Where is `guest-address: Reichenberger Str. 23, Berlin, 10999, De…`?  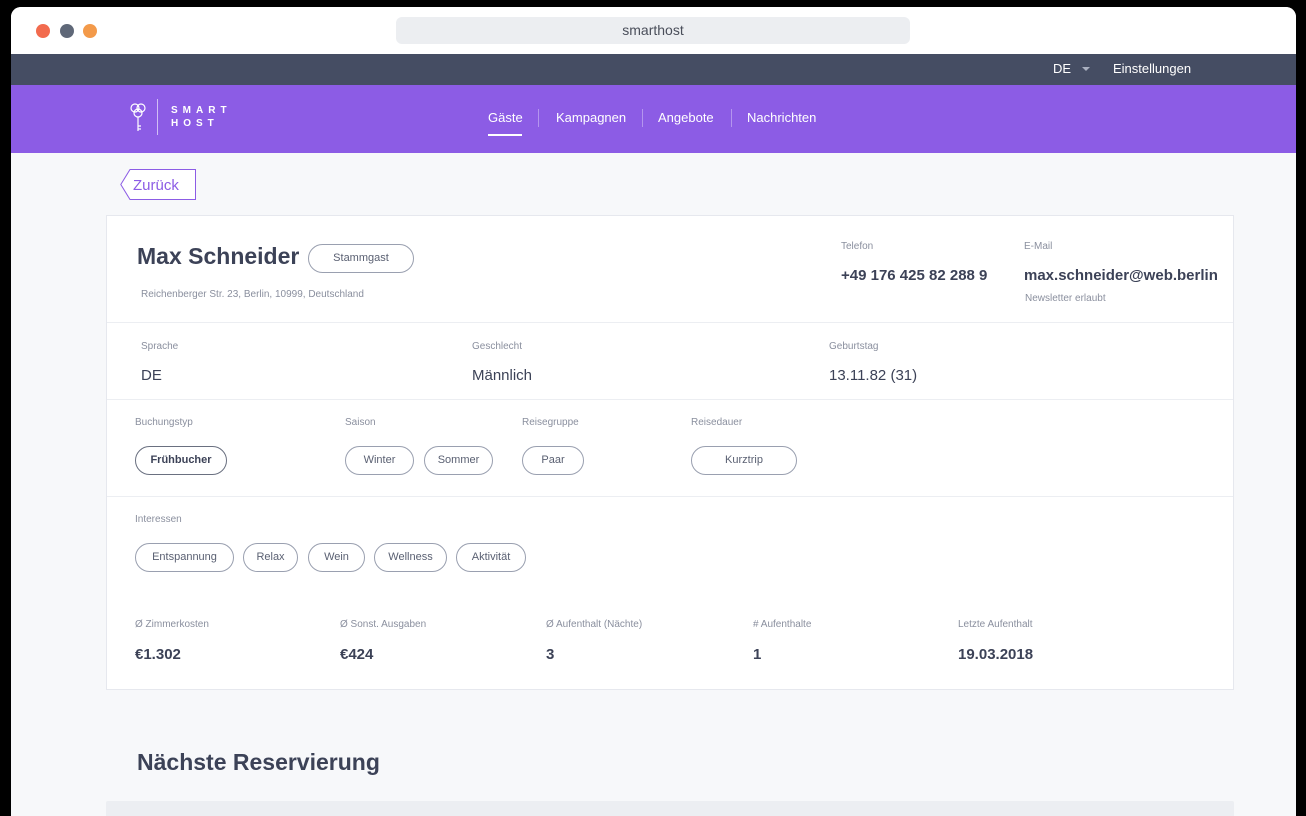 guest-address: Reichenberger Str. 23, Berlin, 10999, De… is located at coordinates (252, 294).